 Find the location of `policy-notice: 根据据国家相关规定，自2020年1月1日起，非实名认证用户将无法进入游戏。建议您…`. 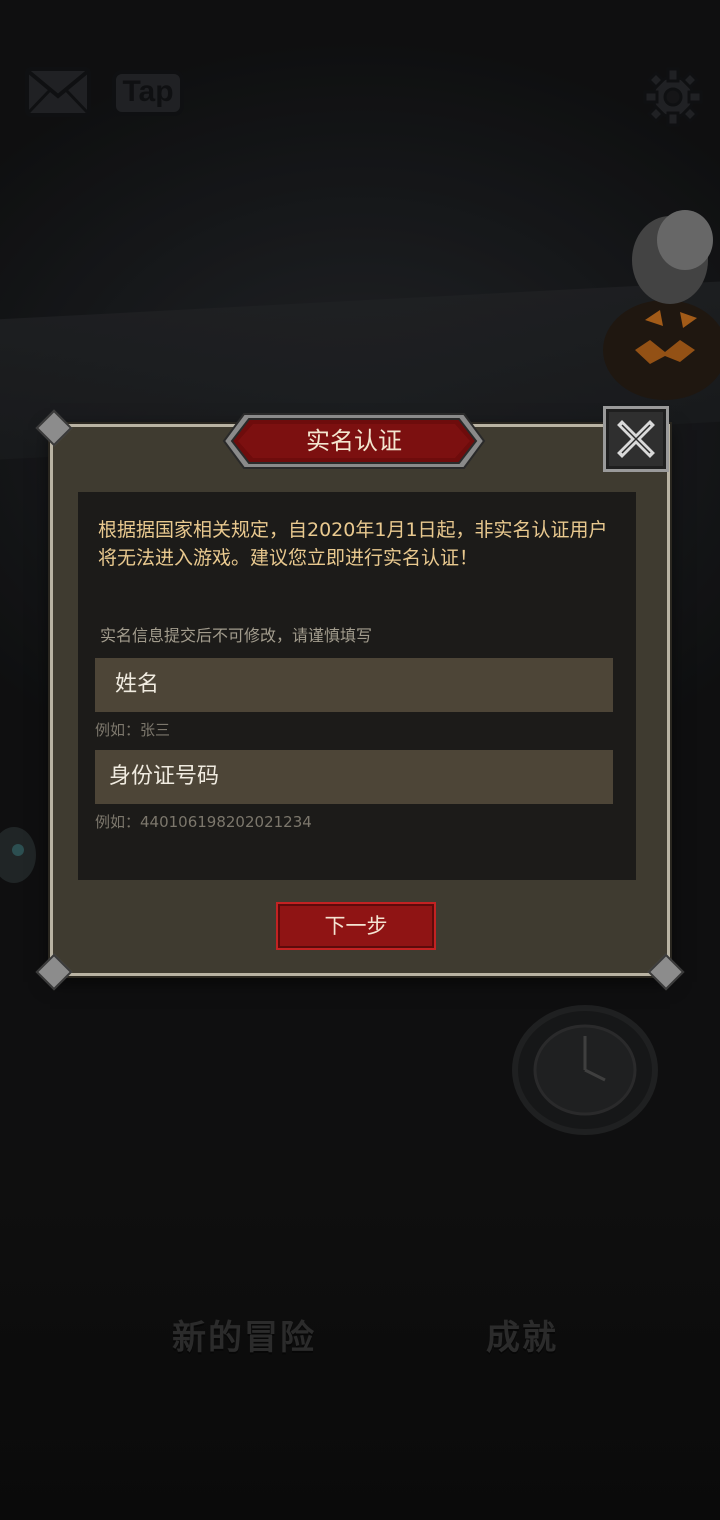

policy-notice: 根据据国家相关规定，自2020年1月1日起，非实名认证用户将无法进入游戏。建议您… is located at coordinates (353, 544).